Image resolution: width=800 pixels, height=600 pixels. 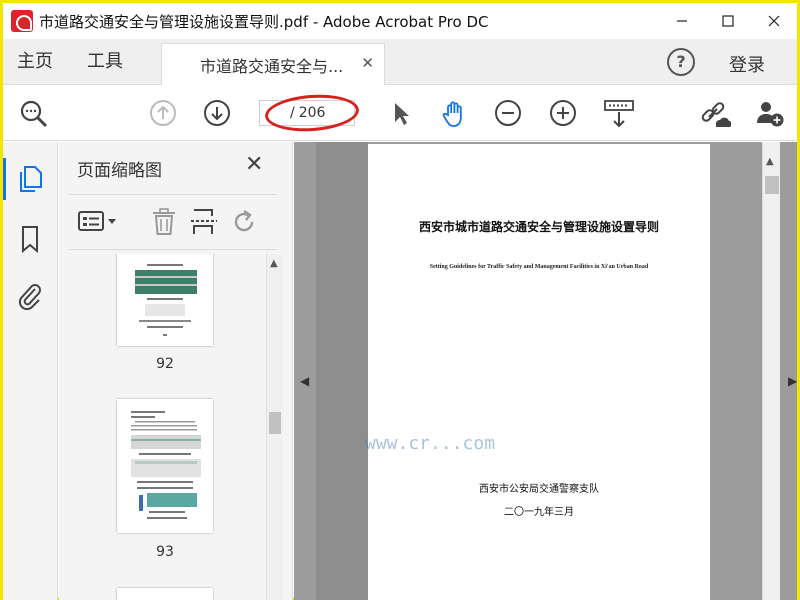 I want to click on extract-page-icon, so click(x=204, y=222).